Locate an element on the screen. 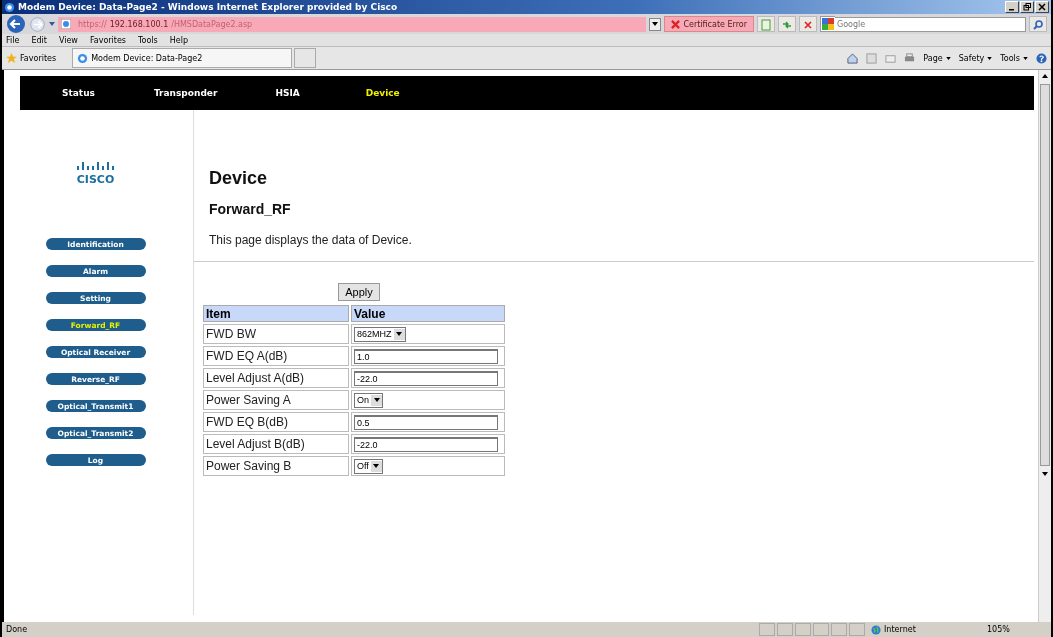 The width and height of the screenshot is (1053, 637). table-cell: FWD BW is located at coordinates (276, 334).